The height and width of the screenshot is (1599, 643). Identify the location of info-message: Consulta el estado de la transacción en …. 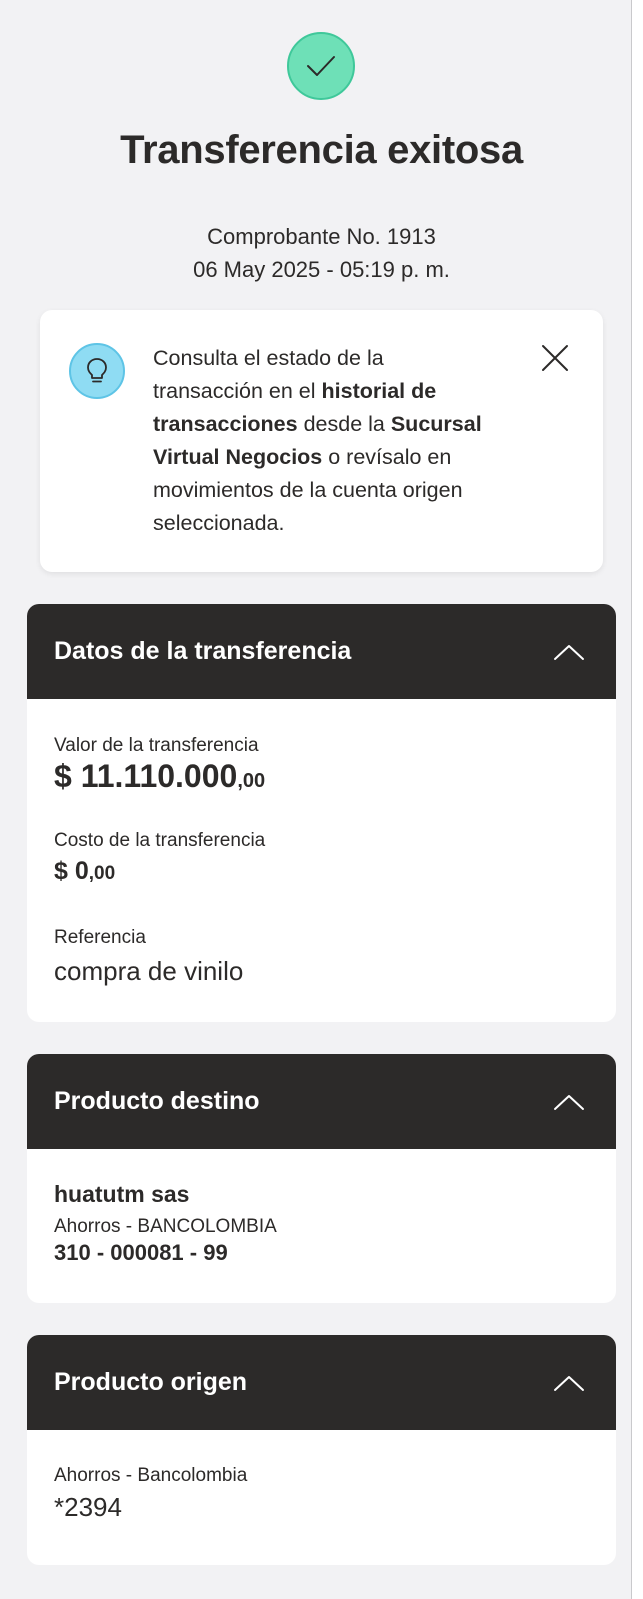
(317, 440).